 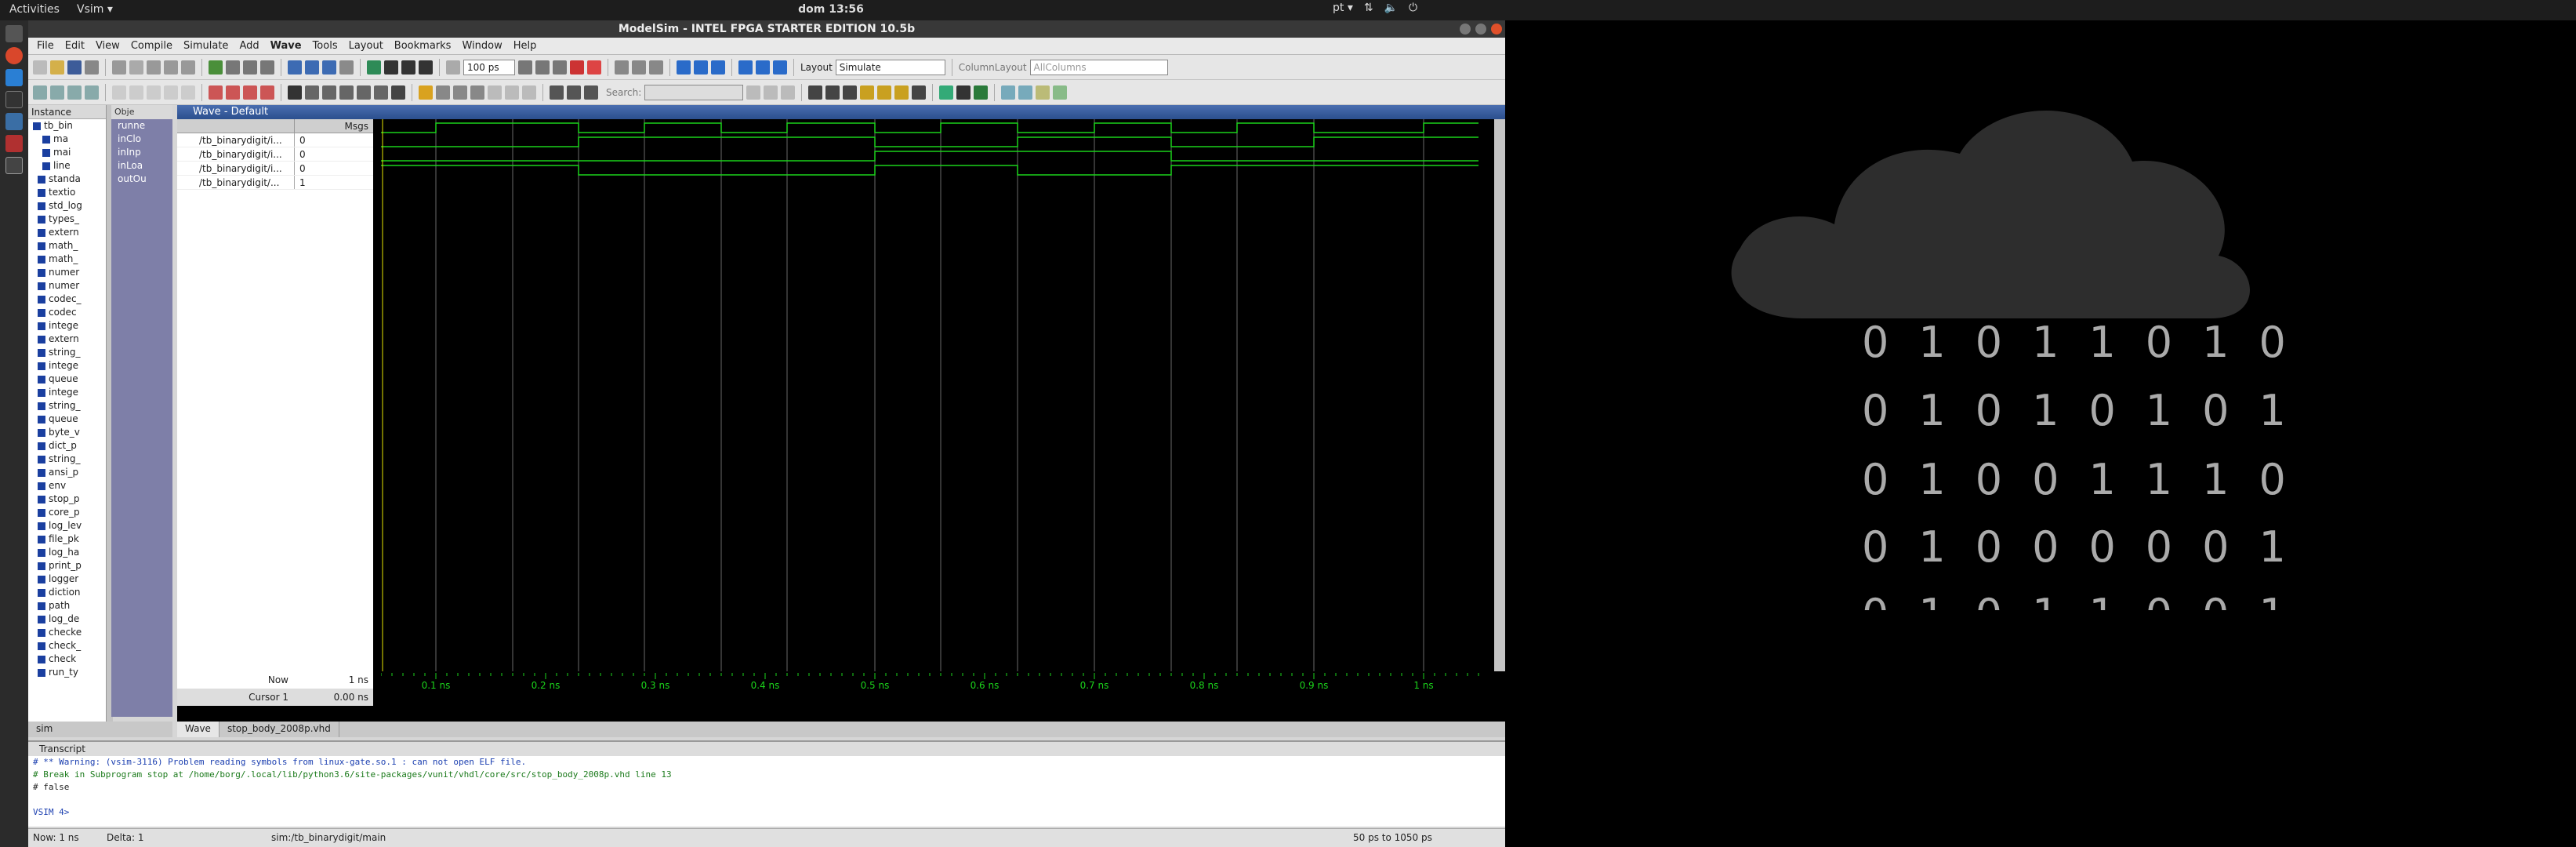 What do you see at coordinates (477, 92) in the screenshot?
I see `edge-next-icon` at bounding box center [477, 92].